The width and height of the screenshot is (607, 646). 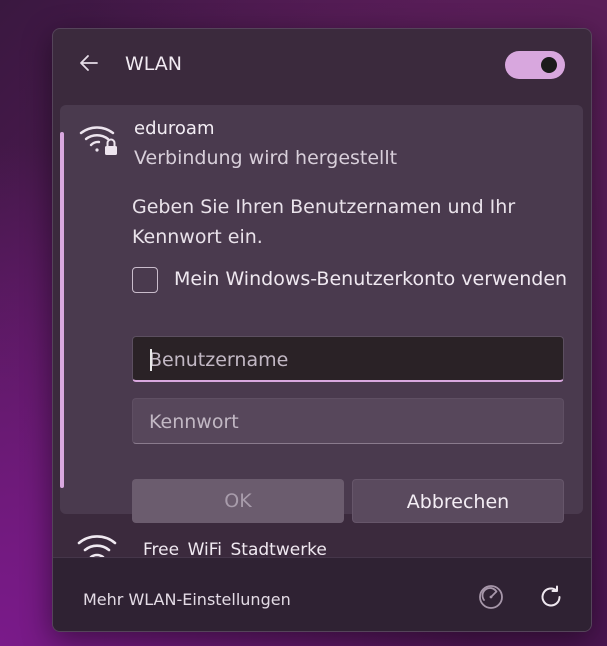 I want to click on wifi-secured-icon, so click(x=98, y=140).